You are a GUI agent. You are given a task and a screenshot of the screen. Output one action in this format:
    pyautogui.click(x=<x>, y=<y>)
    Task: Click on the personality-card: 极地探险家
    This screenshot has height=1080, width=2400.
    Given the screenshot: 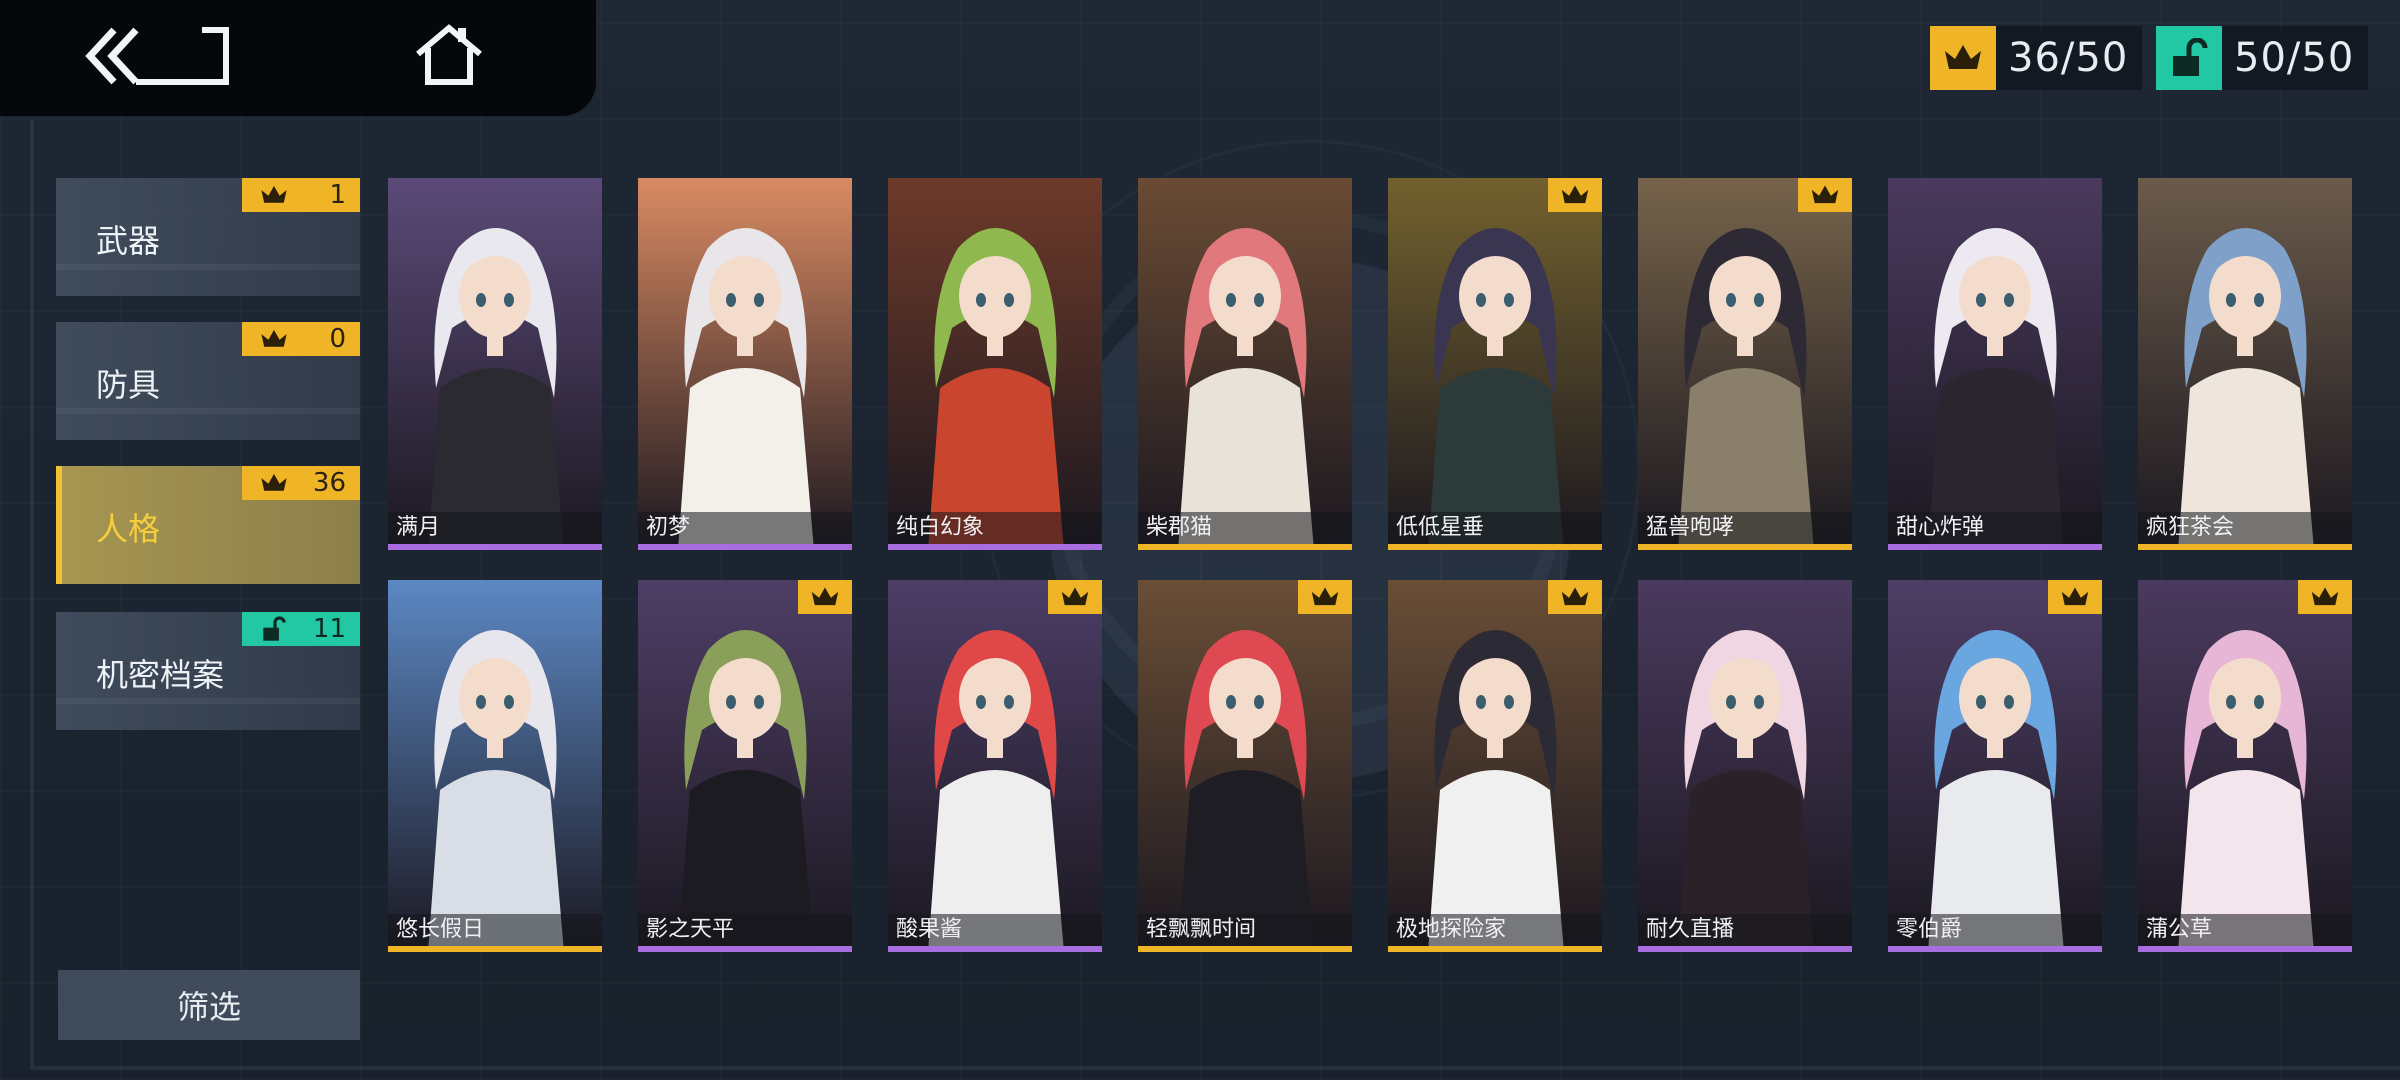 What is the action you would take?
    pyautogui.click(x=1495, y=766)
    